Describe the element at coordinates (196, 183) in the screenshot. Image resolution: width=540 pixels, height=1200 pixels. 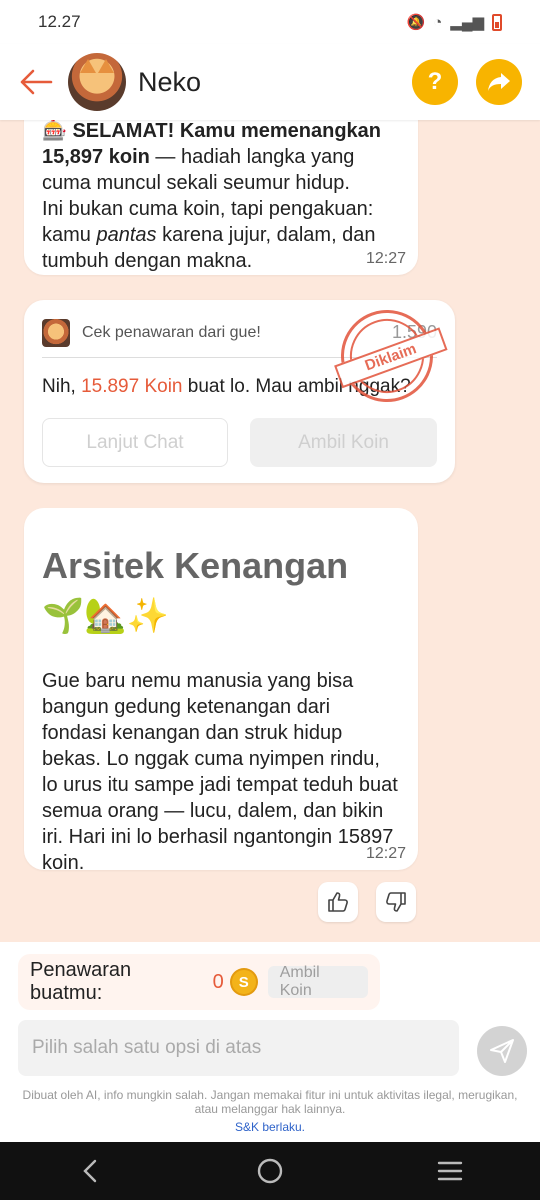
I see `message-line: cuma muncul sekali seumur hidup.` at that location.